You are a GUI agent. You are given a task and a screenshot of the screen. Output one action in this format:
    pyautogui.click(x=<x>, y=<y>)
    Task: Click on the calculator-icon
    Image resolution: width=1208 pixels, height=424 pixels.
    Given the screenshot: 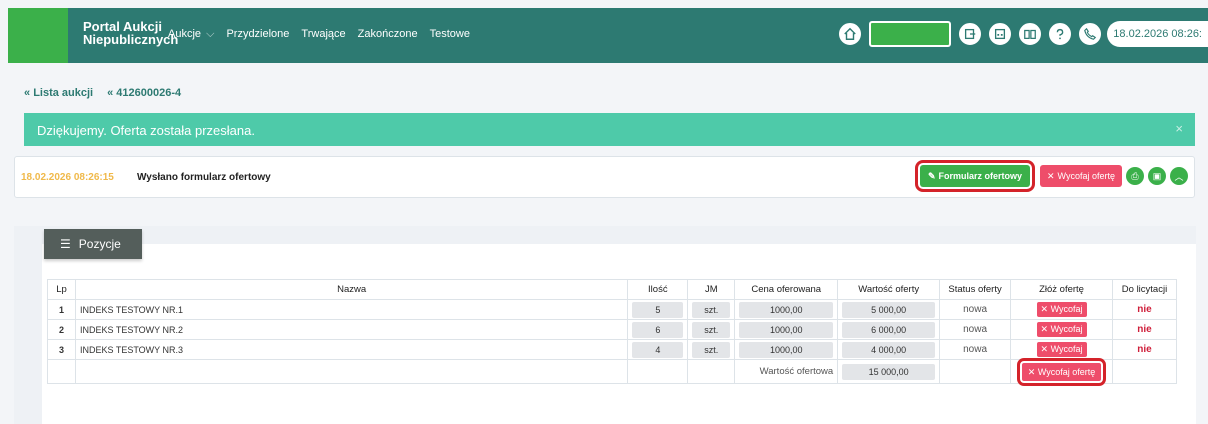 What is the action you would take?
    pyautogui.click(x=1000, y=34)
    